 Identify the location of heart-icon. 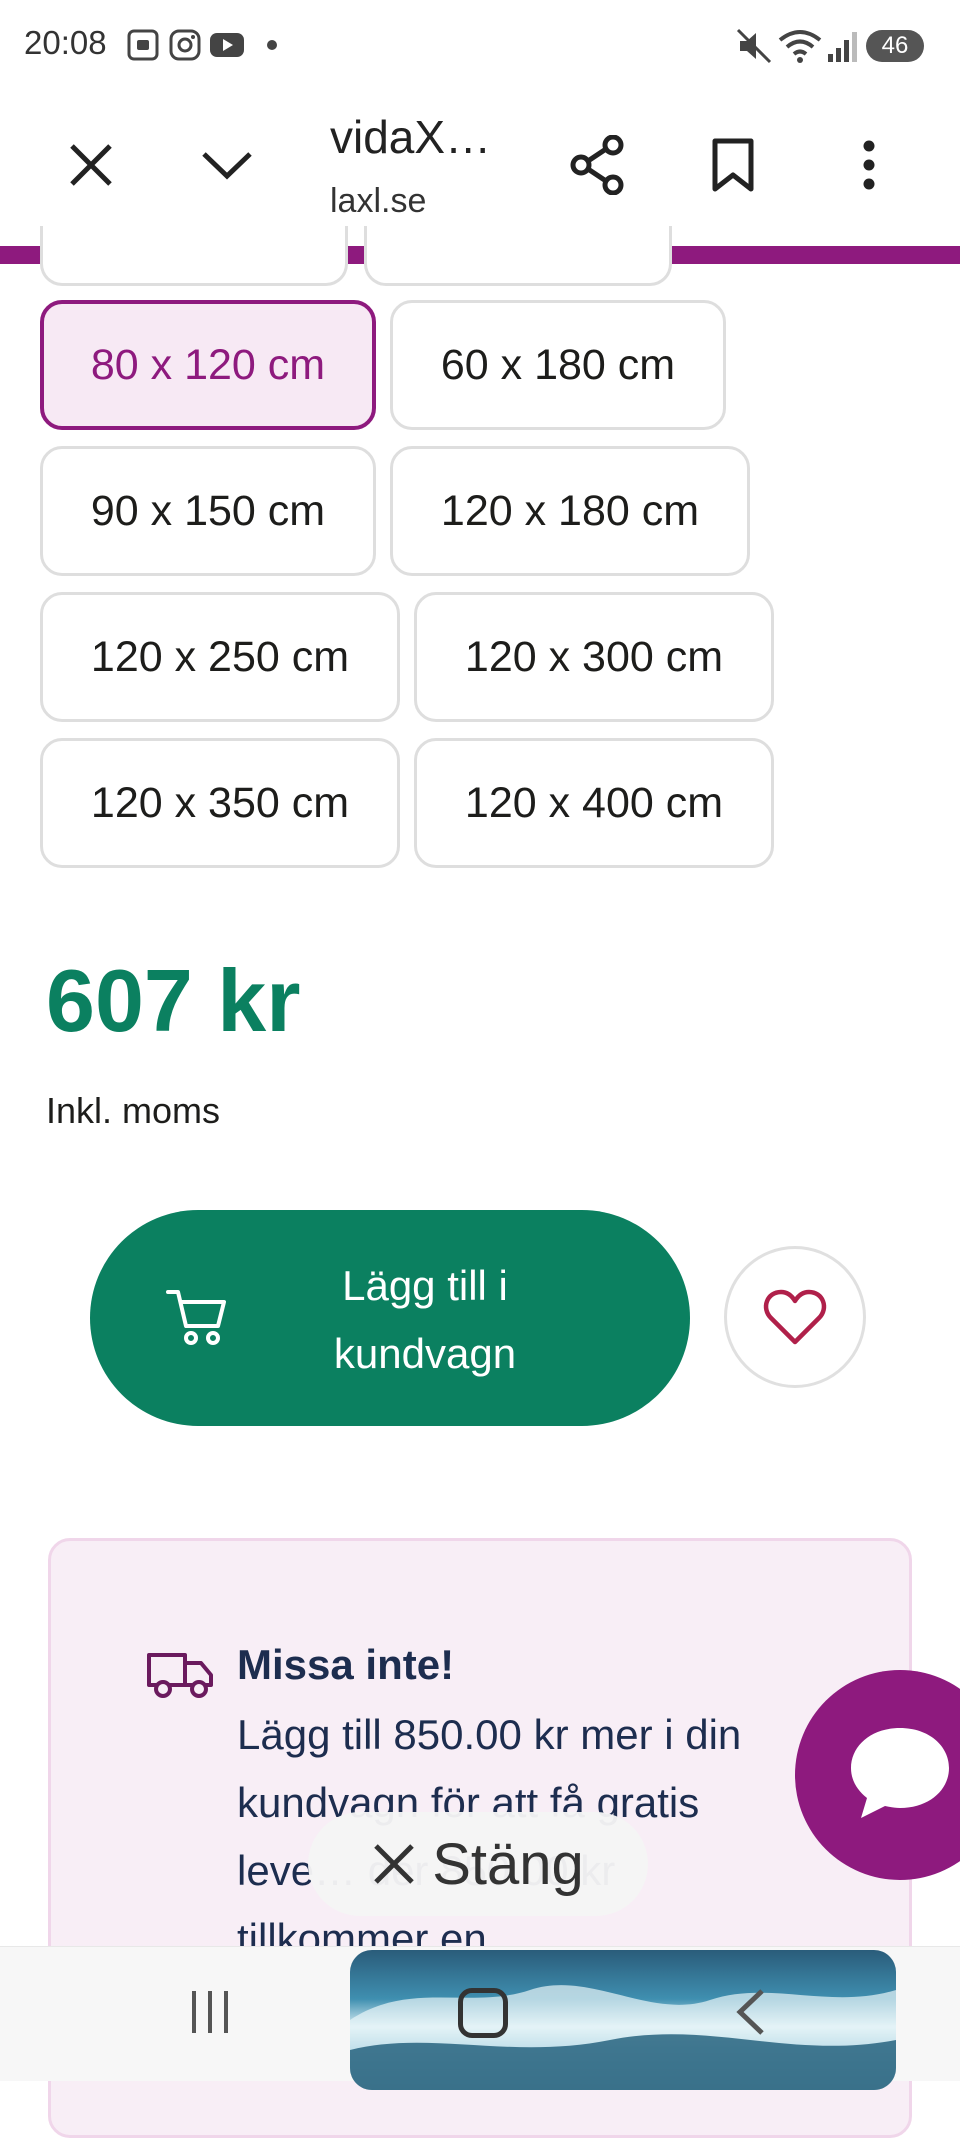
(795, 1317).